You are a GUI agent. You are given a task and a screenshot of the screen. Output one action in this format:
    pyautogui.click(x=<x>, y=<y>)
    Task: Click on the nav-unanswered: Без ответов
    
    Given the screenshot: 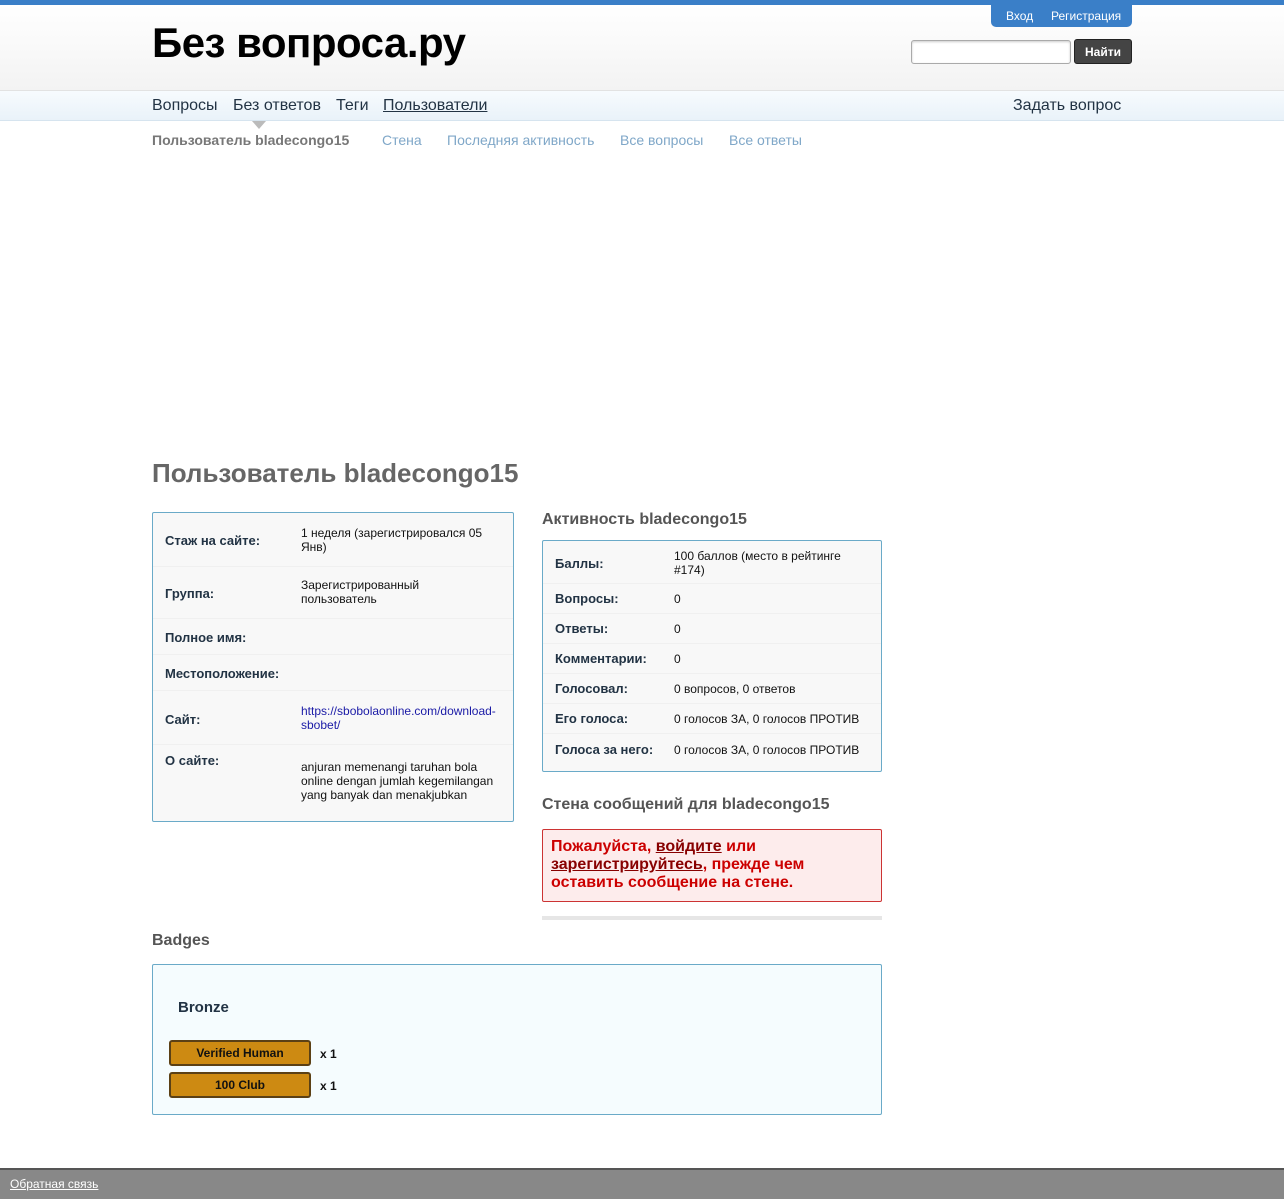 What is the action you would take?
    pyautogui.click(x=277, y=106)
    